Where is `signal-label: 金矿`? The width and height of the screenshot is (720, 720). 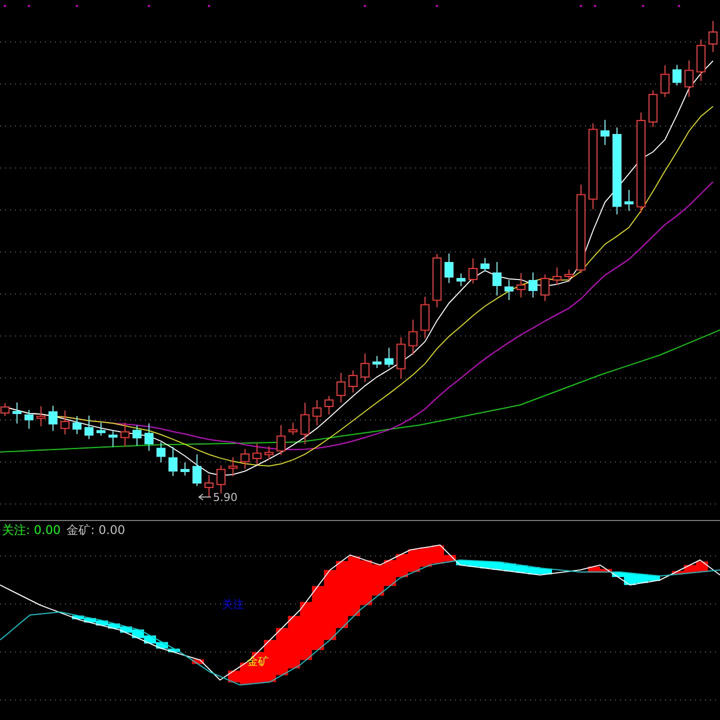 signal-label: 金矿 is located at coordinates (258, 661).